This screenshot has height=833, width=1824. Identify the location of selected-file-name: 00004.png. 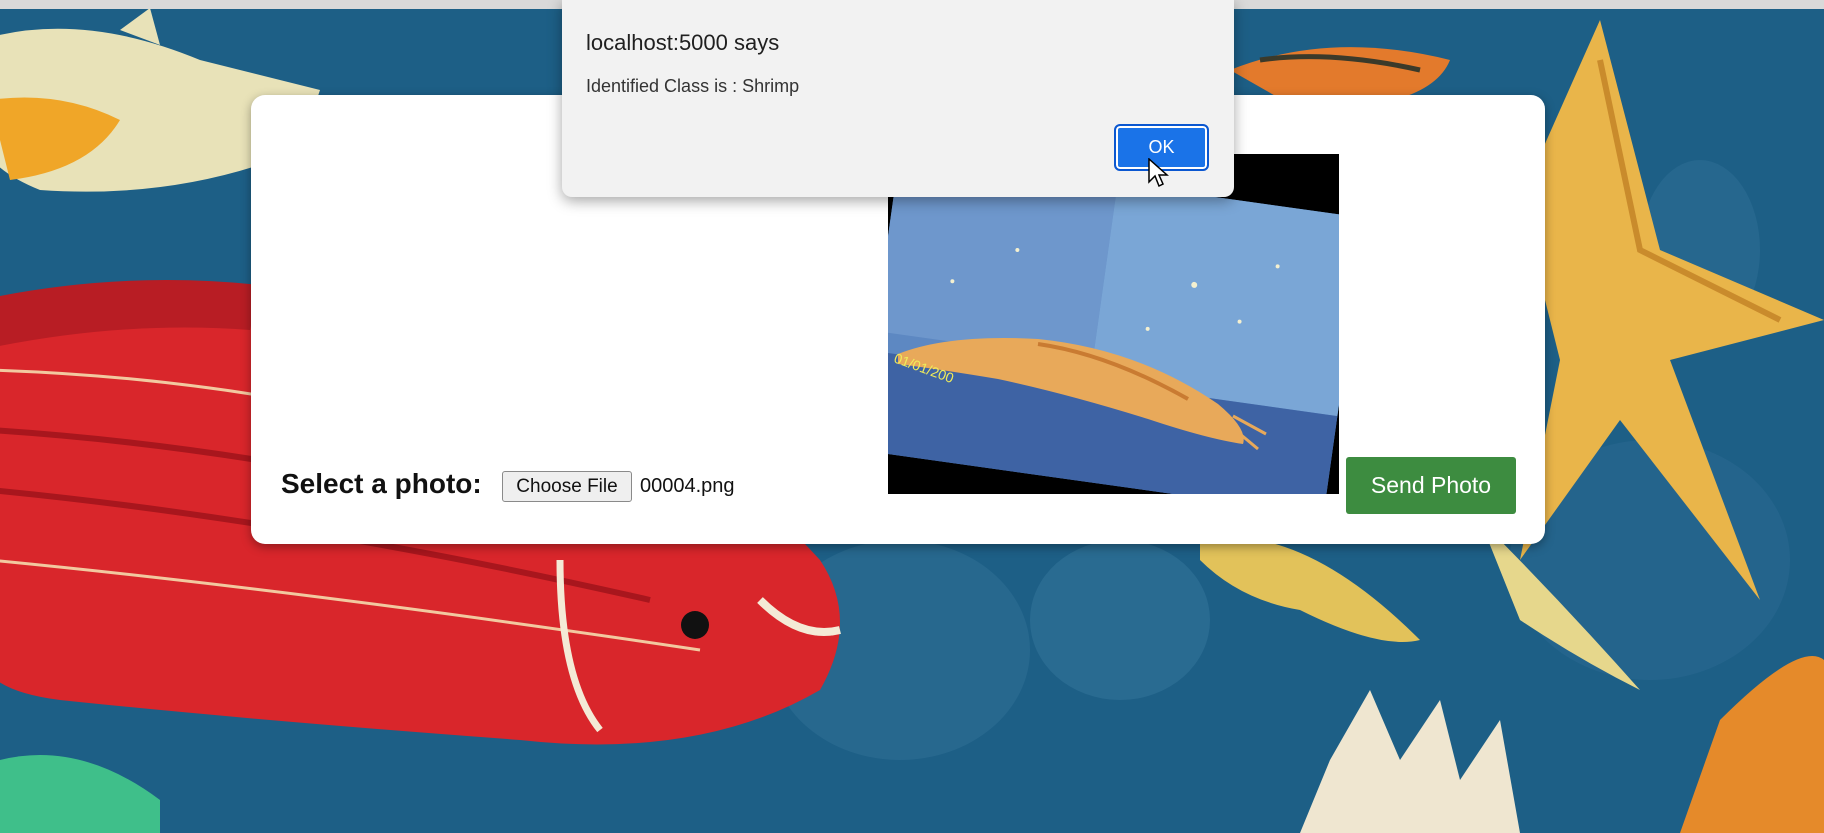
(687, 486).